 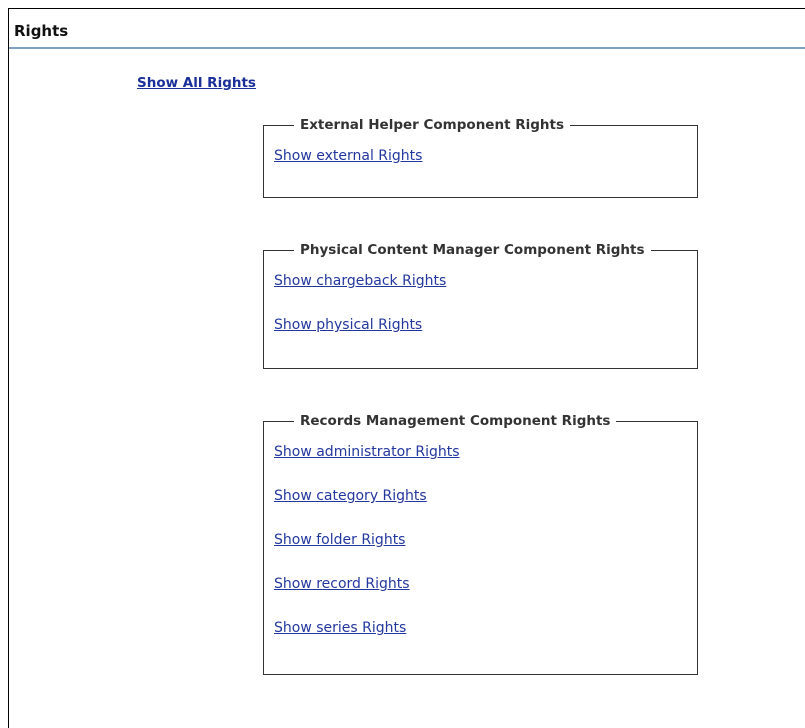 I want to click on show-chargeback-rights-link: Show chargeback Rights, so click(x=485, y=281).